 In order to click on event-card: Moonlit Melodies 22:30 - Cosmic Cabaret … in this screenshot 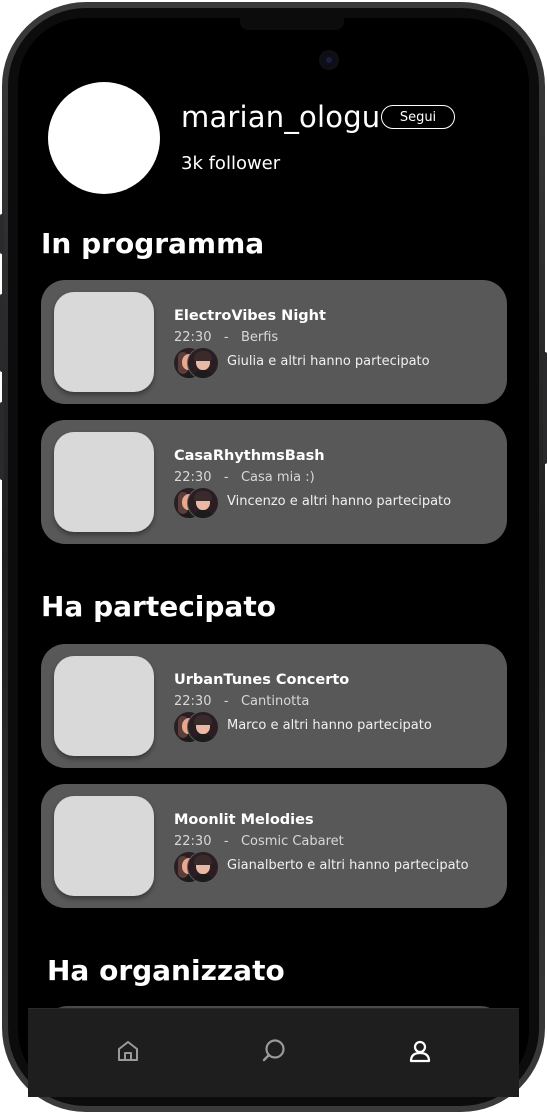, I will do `click(274, 846)`.